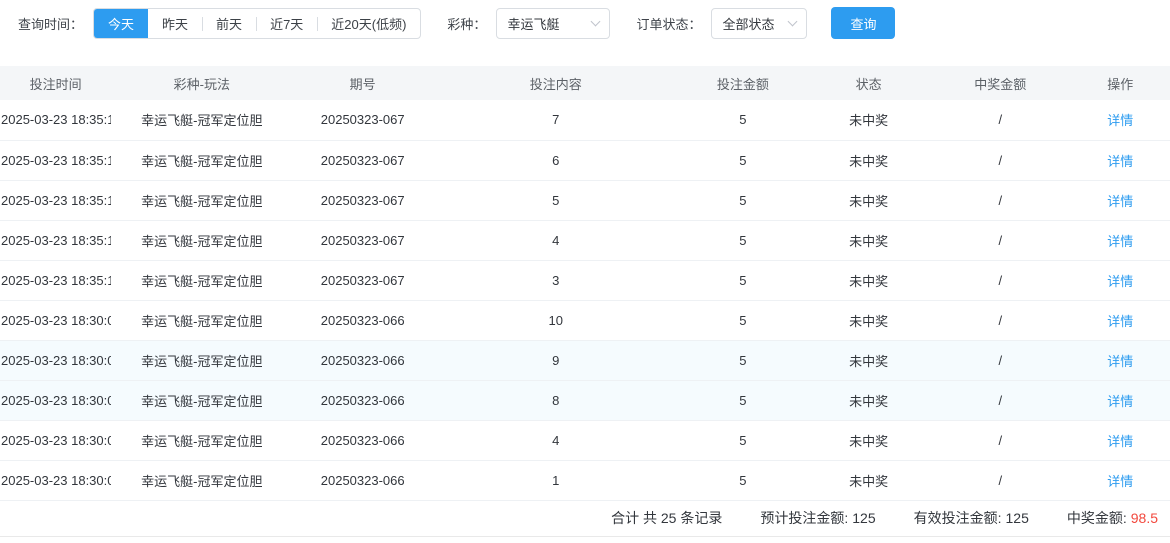 This screenshot has width=1170, height=543. Describe the element at coordinates (467, 24) in the screenshot. I see `lottery-label: 彩种：` at that location.